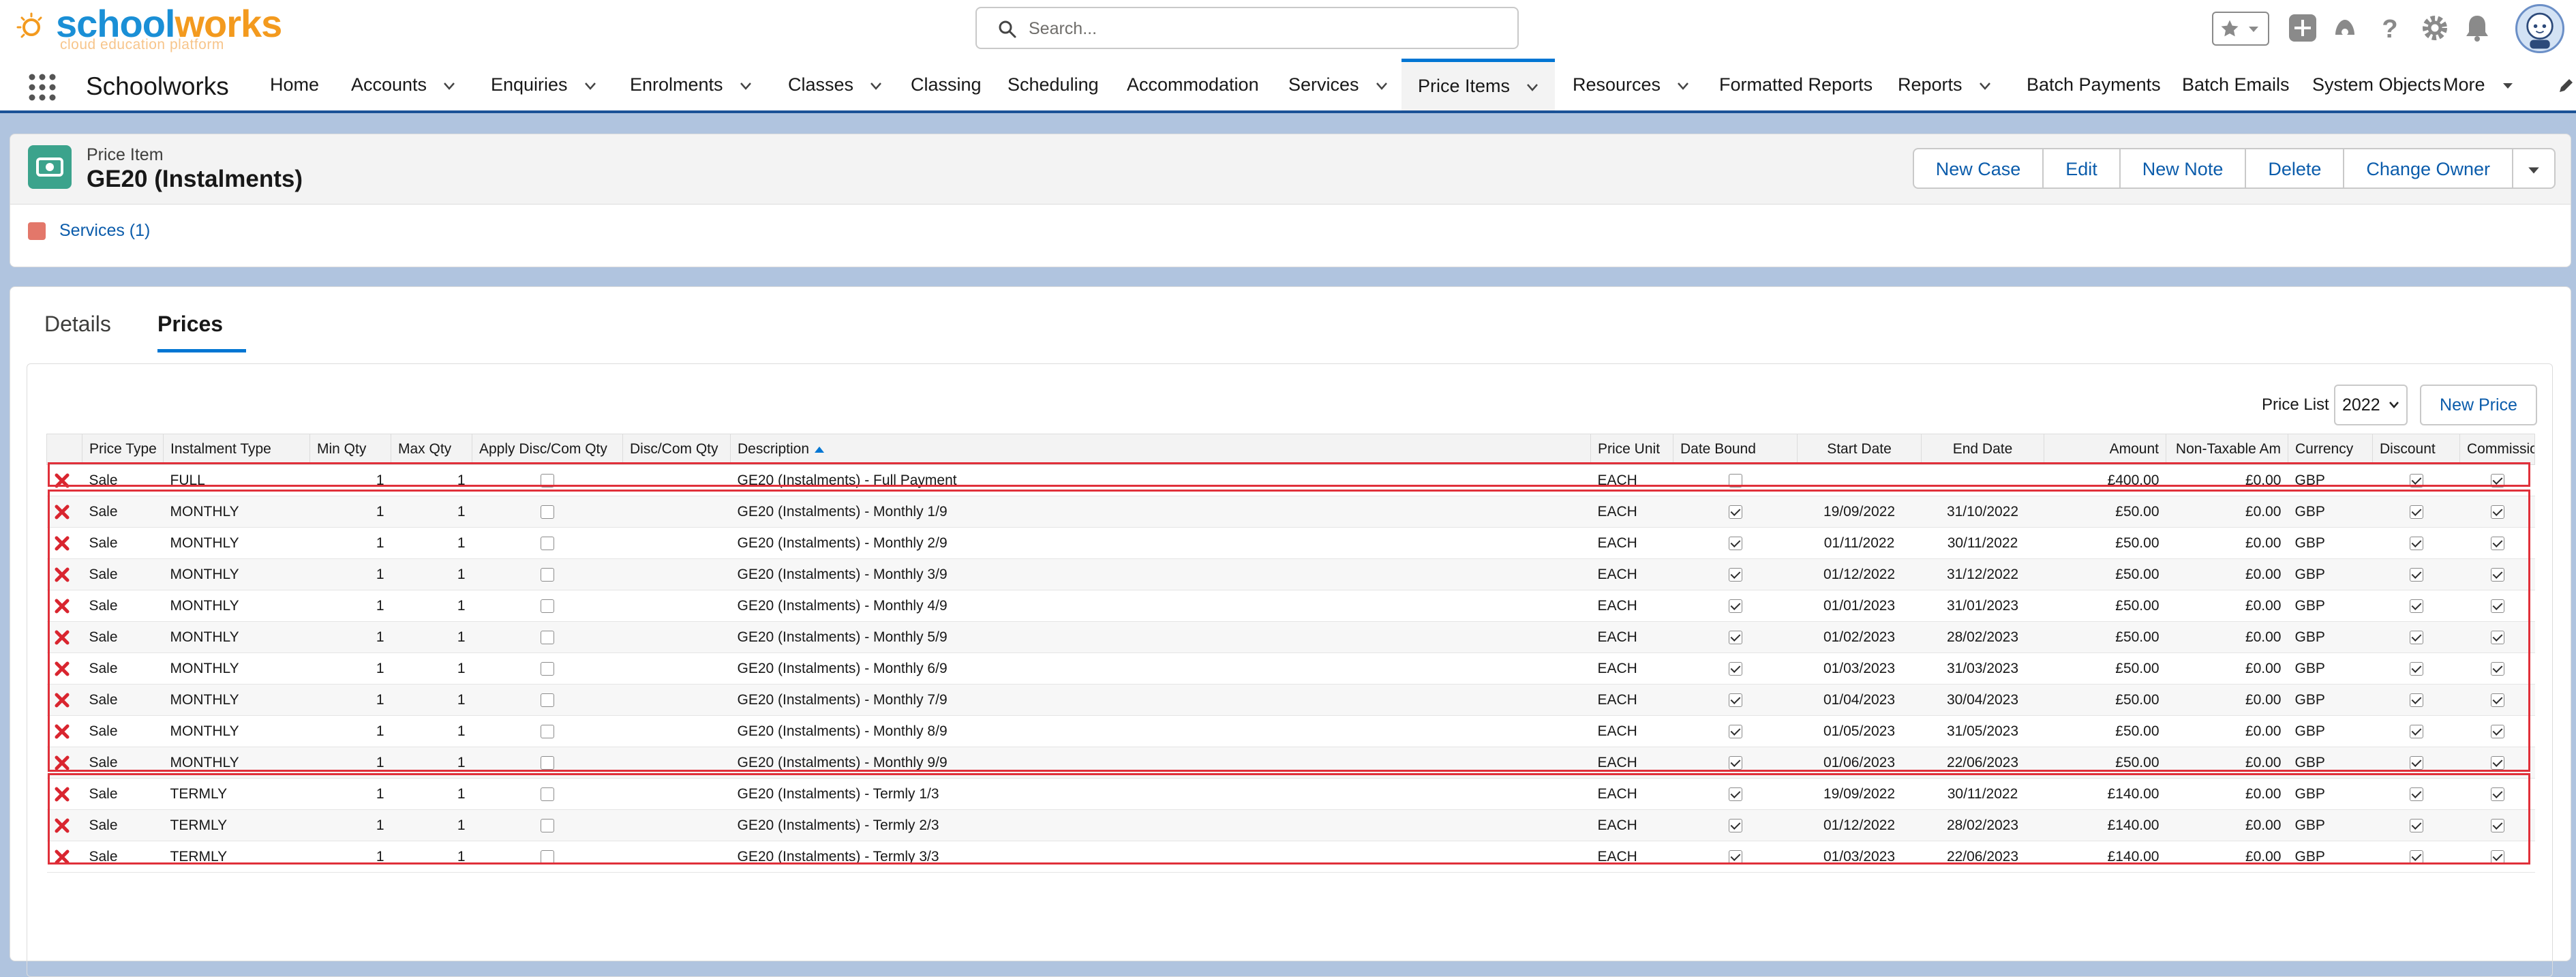 The height and width of the screenshot is (977, 2576). What do you see at coordinates (2477, 28) in the screenshot?
I see `notifications-bell-icon` at bounding box center [2477, 28].